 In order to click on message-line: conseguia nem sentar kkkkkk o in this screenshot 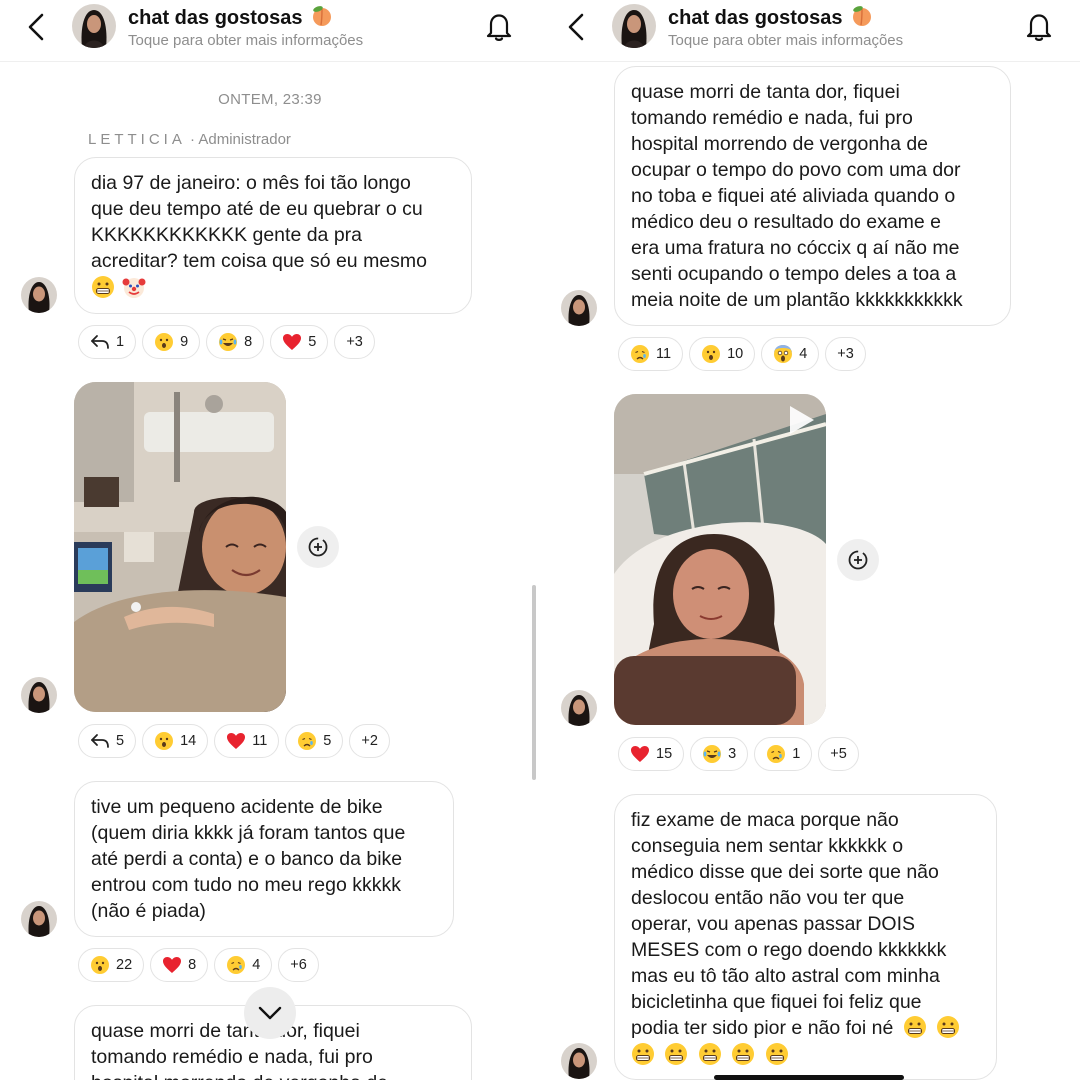, I will do `click(767, 846)`.